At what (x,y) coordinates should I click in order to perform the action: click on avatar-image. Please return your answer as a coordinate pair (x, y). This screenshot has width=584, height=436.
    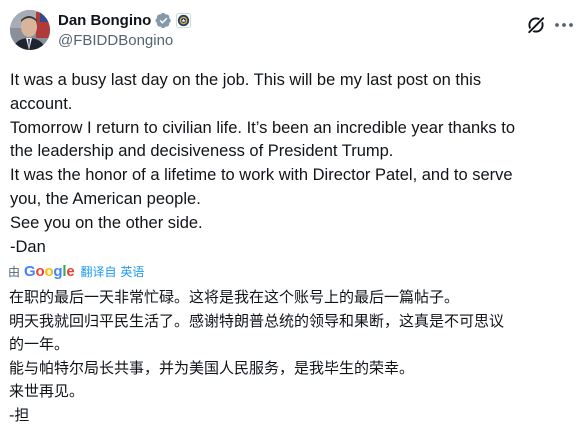
    Looking at the image, I should click on (30, 30).